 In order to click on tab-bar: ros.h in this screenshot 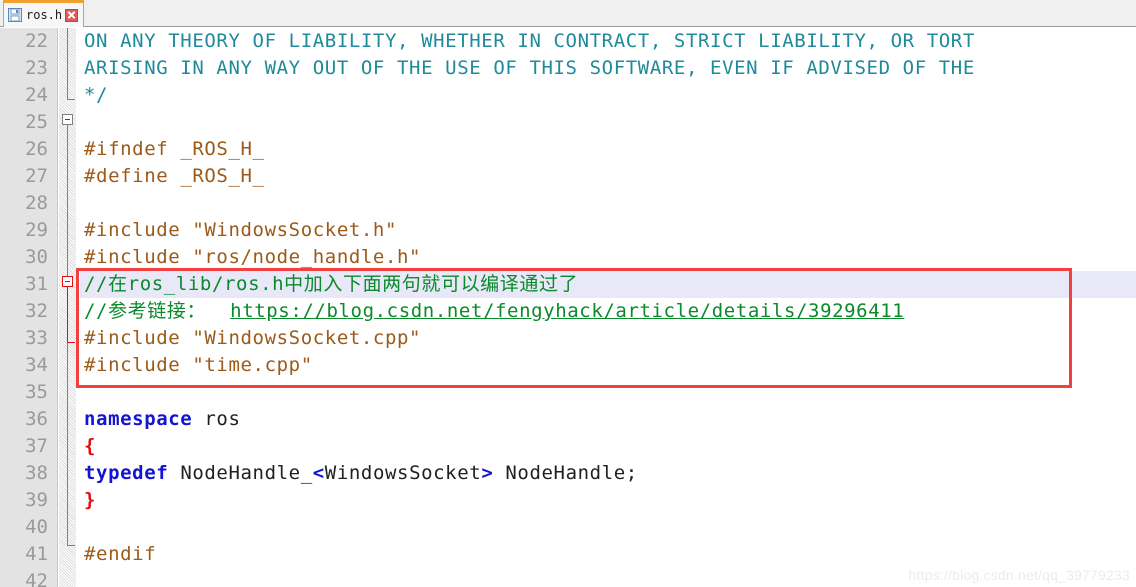, I will do `click(568, 13)`.